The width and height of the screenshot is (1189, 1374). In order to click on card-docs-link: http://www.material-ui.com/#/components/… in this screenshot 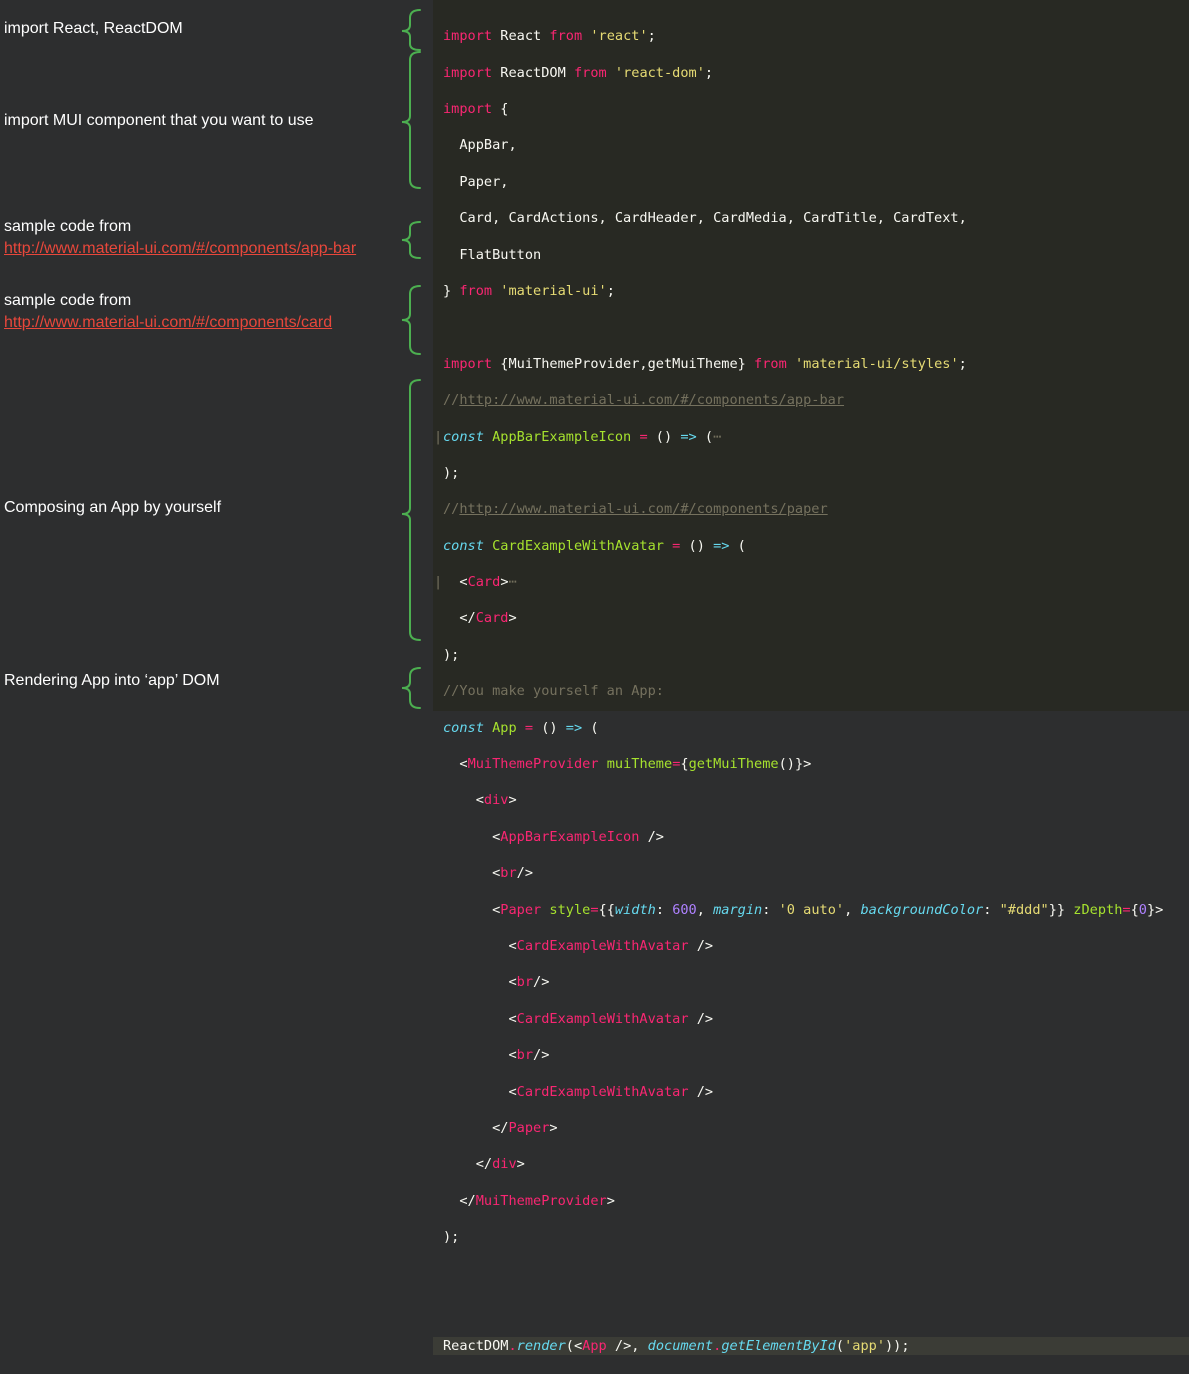, I will do `click(168, 322)`.